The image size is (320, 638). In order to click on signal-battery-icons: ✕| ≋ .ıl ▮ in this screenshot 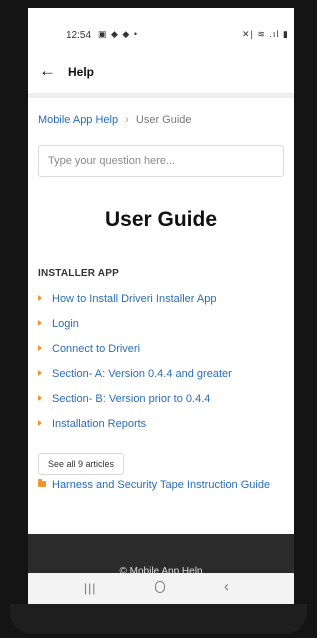, I will do `click(265, 34)`.